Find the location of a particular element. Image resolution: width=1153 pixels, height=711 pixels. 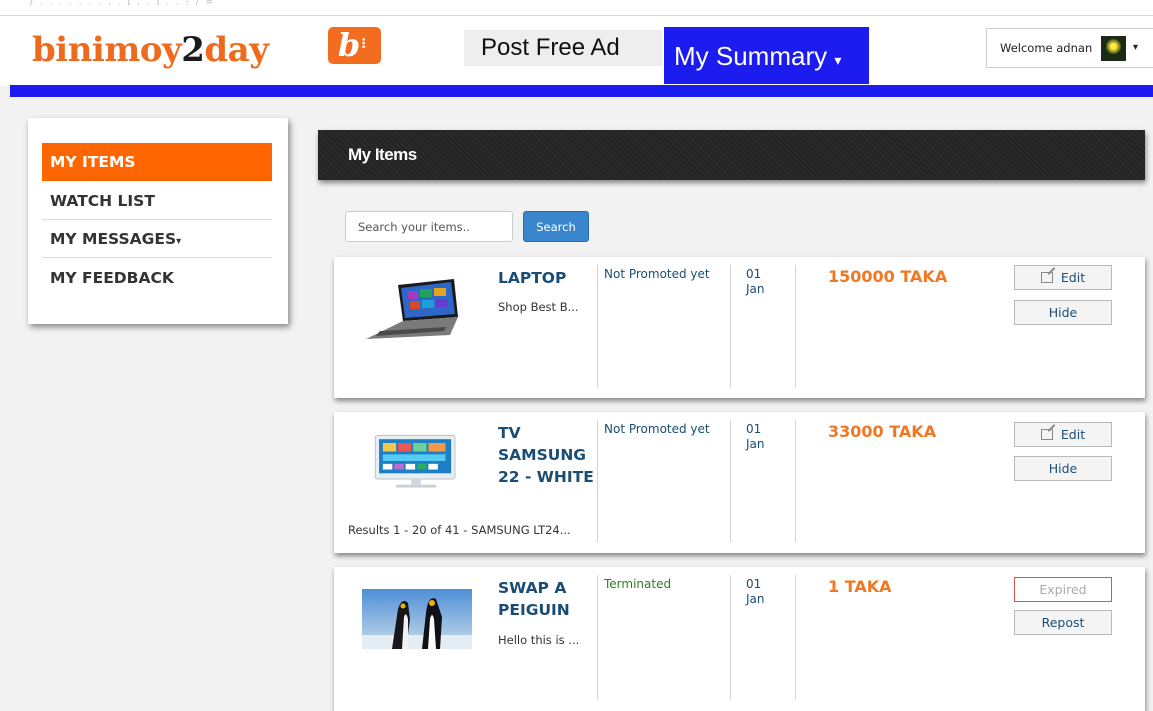

post-free-ad-link: Post Free Ad is located at coordinates (563, 48).